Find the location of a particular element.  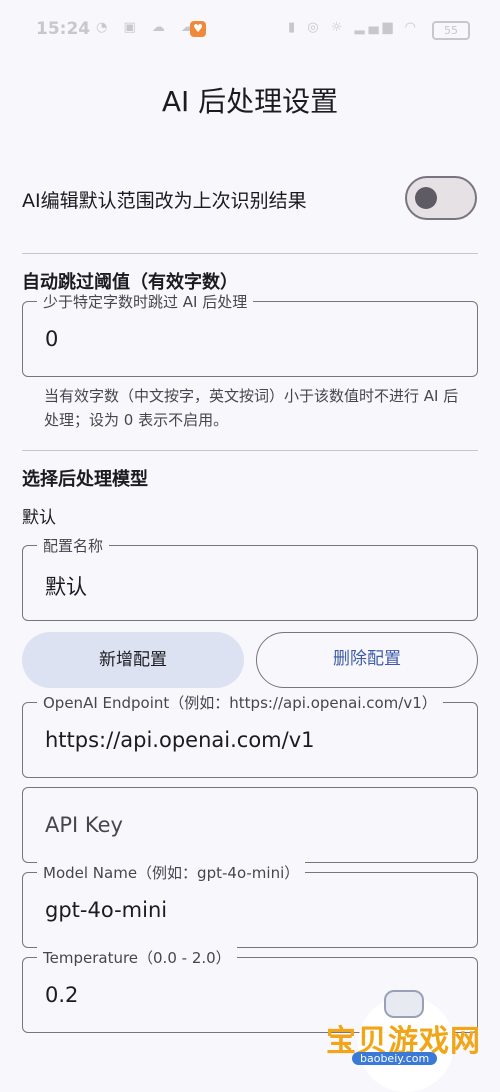

model-name-value: gpt-4o-mini is located at coordinates (106, 910).